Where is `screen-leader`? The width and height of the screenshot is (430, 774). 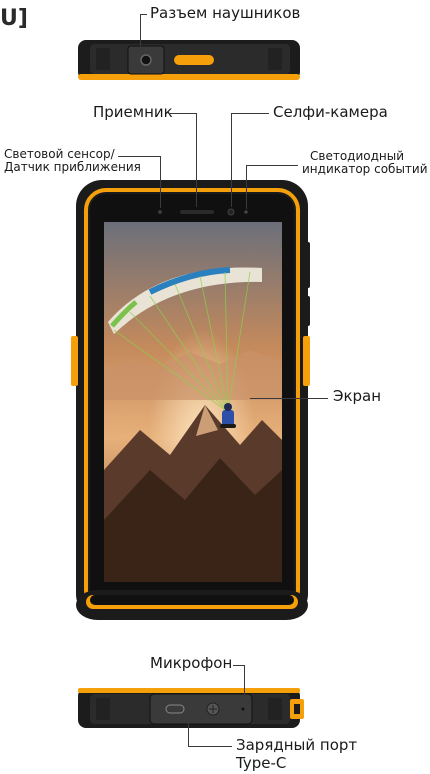 screen-leader is located at coordinates (289, 398).